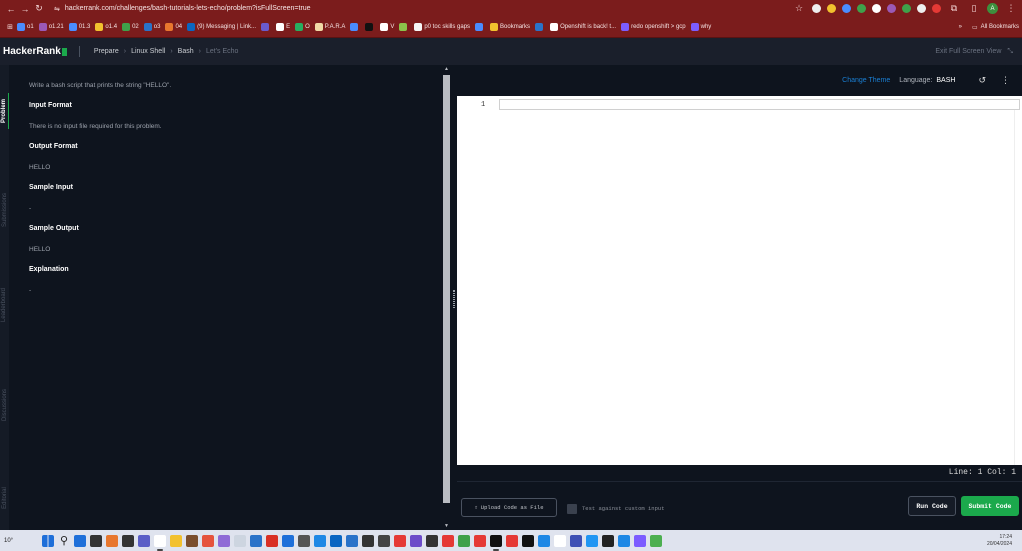  I want to click on tab-submissions: Submissions, so click(4, 210).